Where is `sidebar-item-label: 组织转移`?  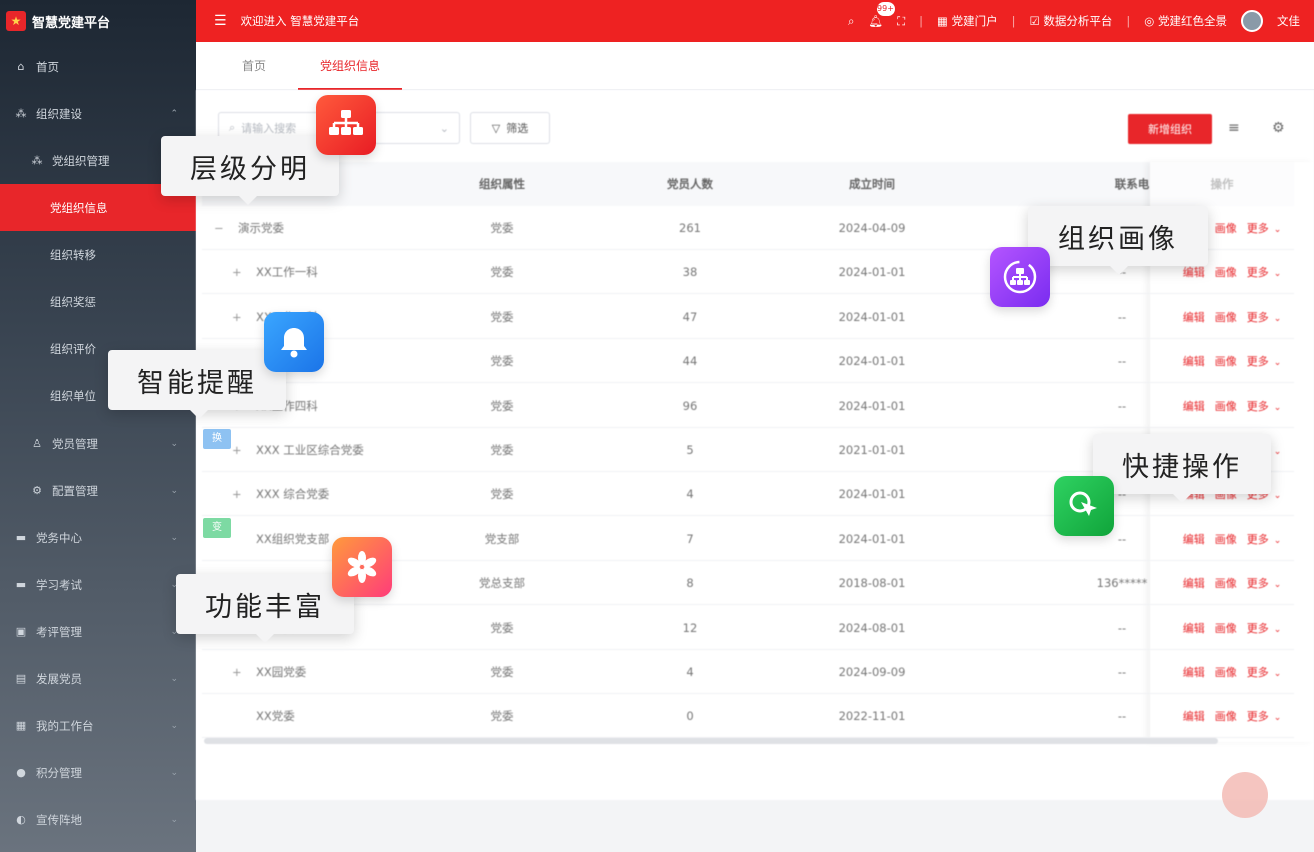 sidebar-item-label: 组织转移 is located at coordinates (73, 254).